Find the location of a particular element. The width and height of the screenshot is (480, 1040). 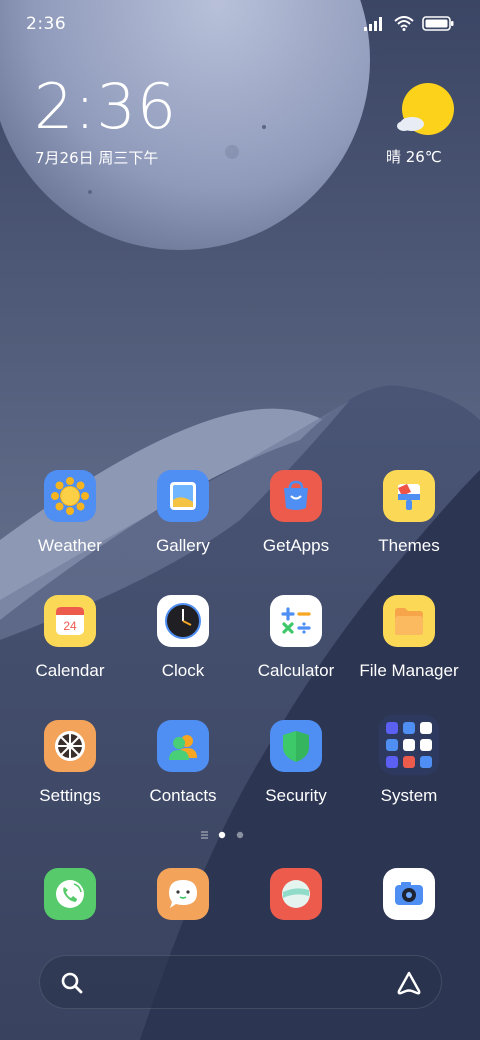

search-icon is located at coordinates (72, 983).